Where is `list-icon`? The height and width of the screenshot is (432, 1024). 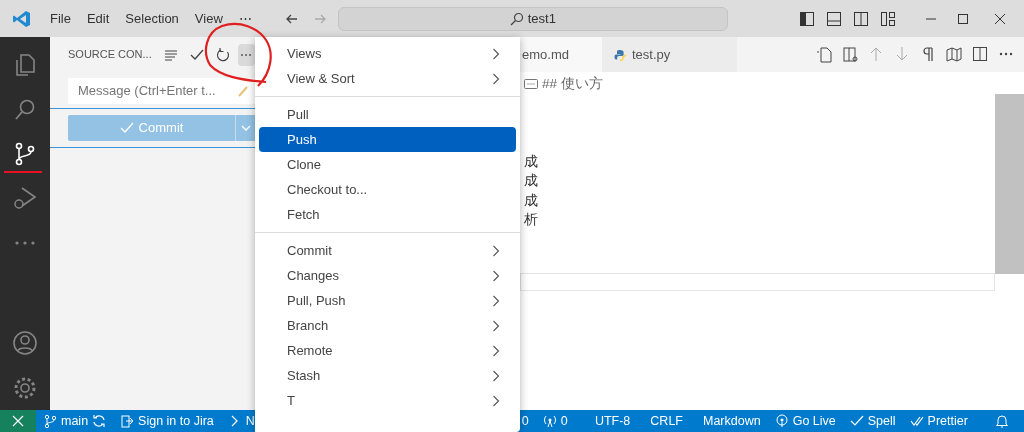 list-icon is located at coordinates (170, 54).